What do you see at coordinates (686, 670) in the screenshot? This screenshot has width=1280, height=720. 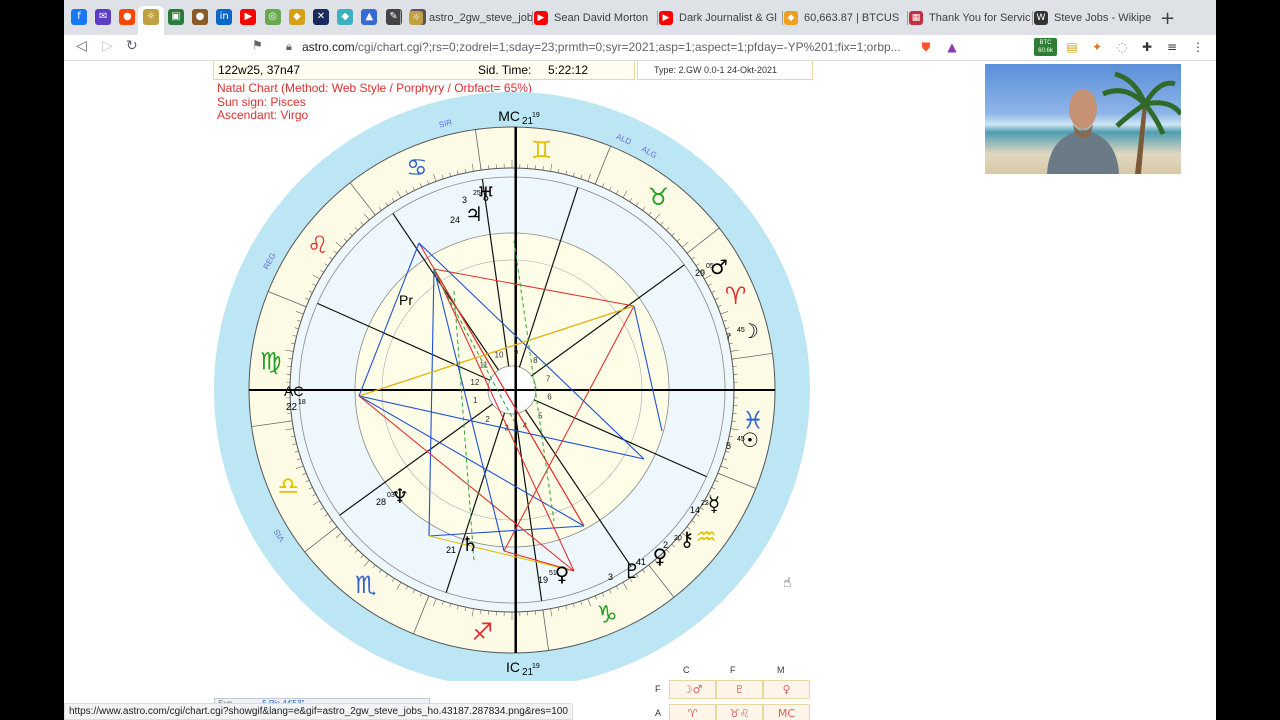 I see `aspect-table-column-label: C` at bounding box center [686, 670].